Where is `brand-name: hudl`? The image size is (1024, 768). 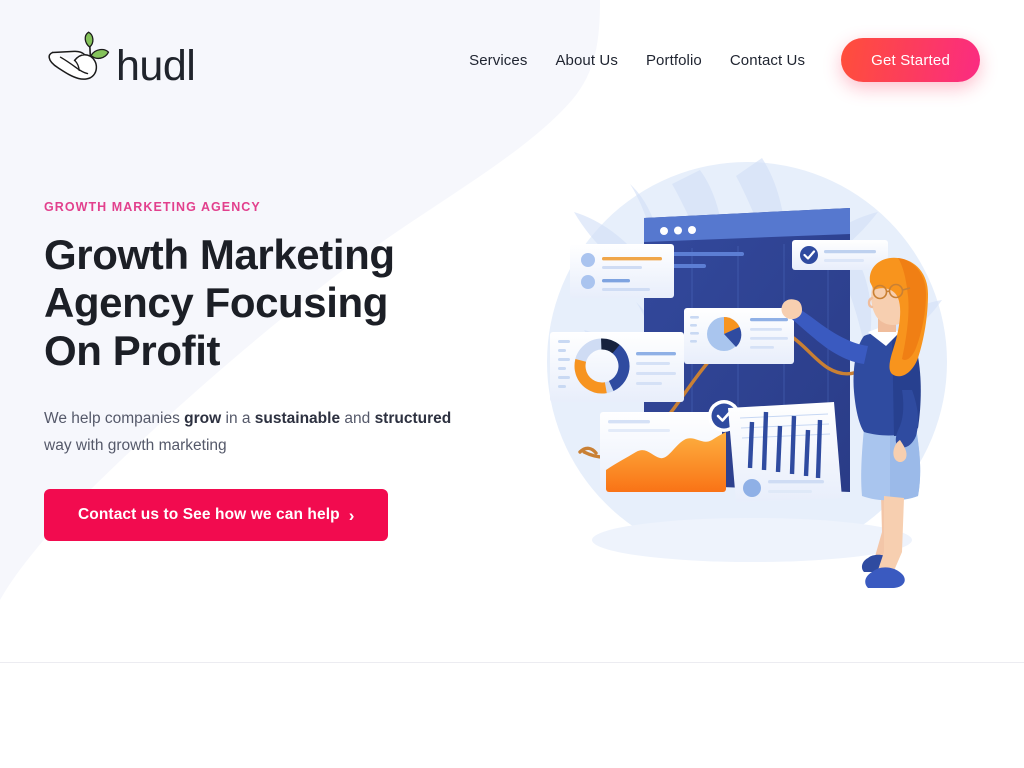 brand-name: hudl is located at coordinates (156, 65).